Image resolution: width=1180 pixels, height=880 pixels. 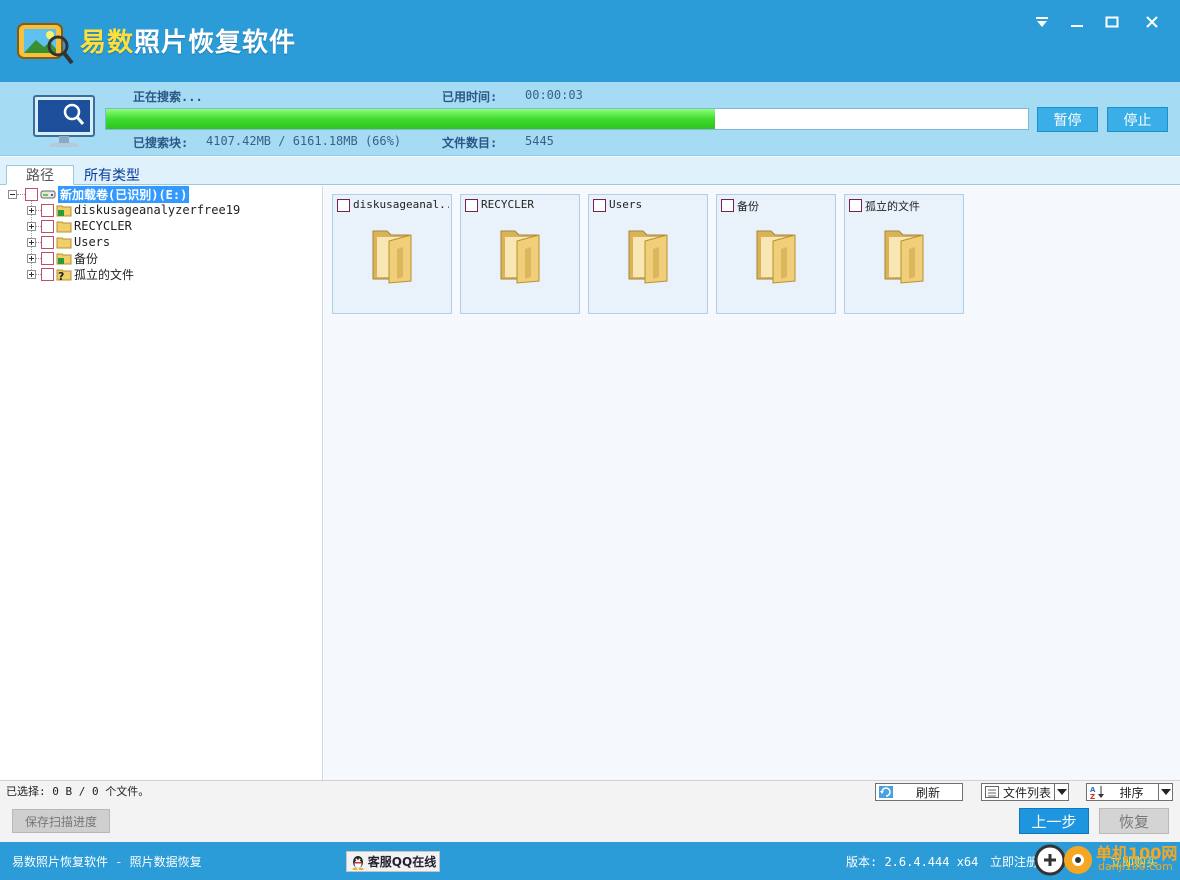 I want to click on folder-tile: RECYCLER, so click(x=520, y=254).